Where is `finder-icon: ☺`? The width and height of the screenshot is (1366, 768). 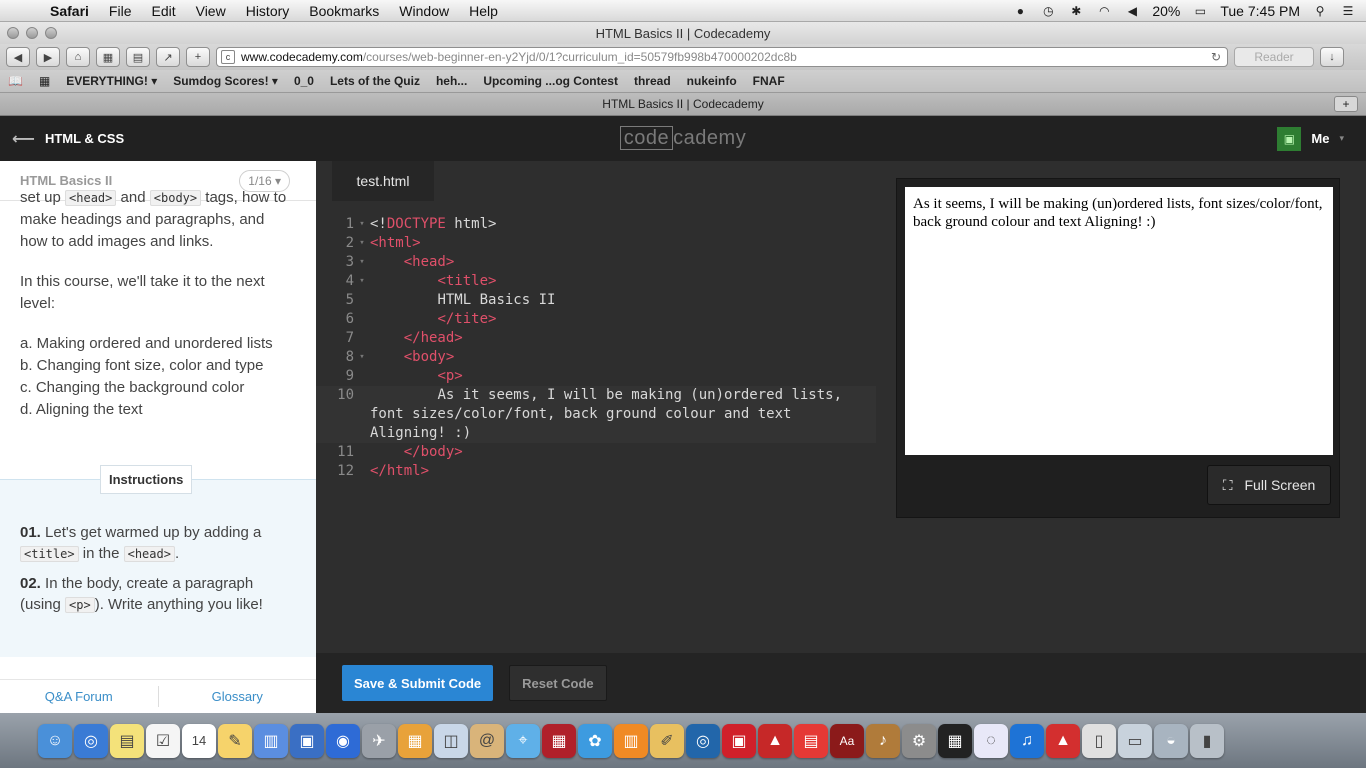 finder-icon: ☺ is located at coordinates (55, 740).